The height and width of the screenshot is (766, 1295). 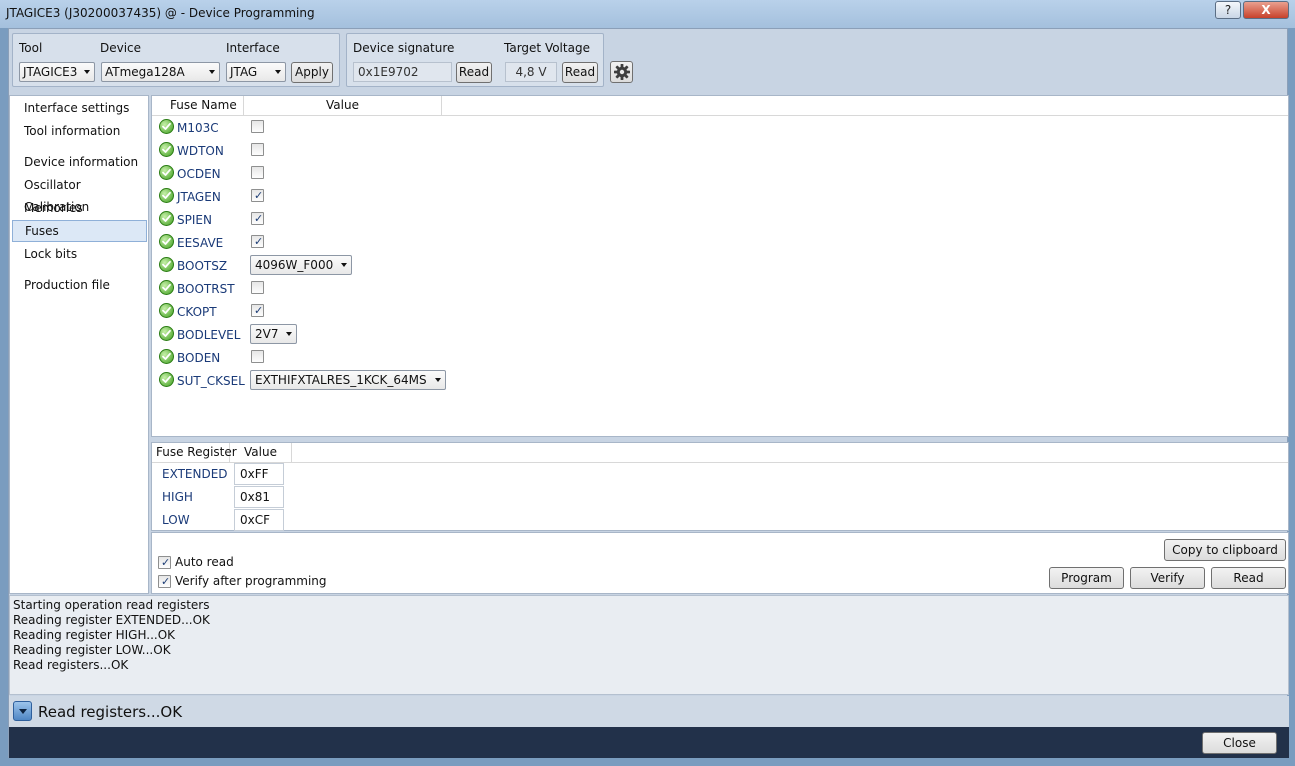 What do you see at coordinates (209, 335) in the screenshot?
I see `fuse-name: BODLEVEL` at bounding box center [209, 335].